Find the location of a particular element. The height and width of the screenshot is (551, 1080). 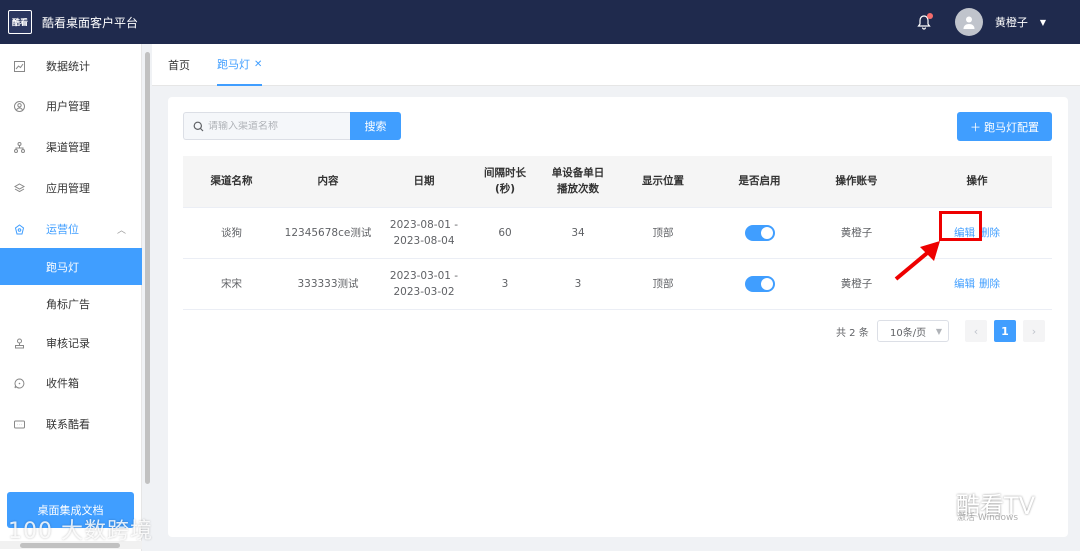

sidebar-item-label: 收件箱 is located at coordinates (62, 383).